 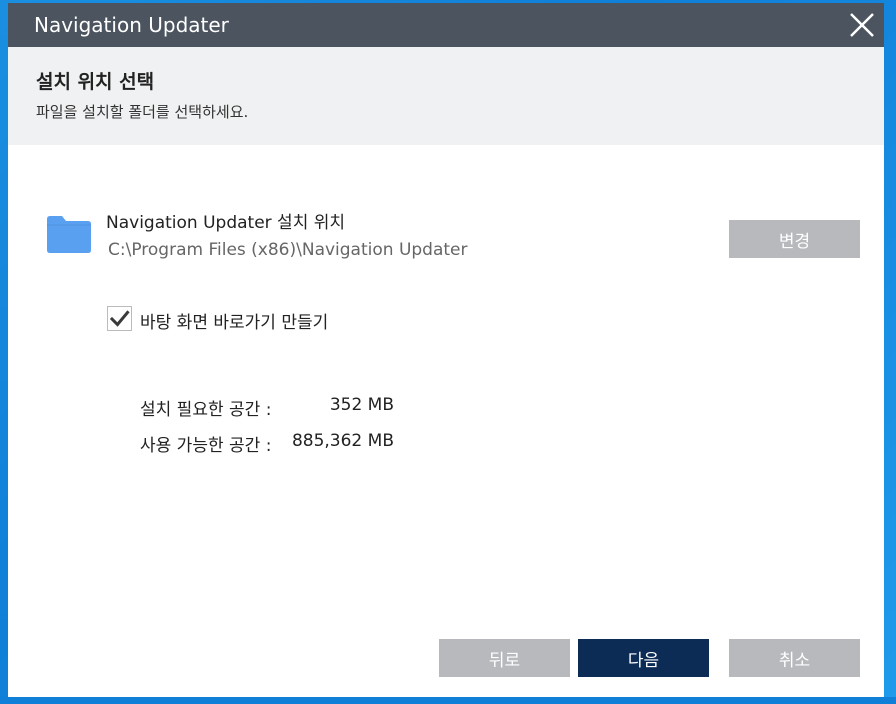 I want to click on install-location-label: Navigation Updater 설치 위치, so click(x=226, y=223).